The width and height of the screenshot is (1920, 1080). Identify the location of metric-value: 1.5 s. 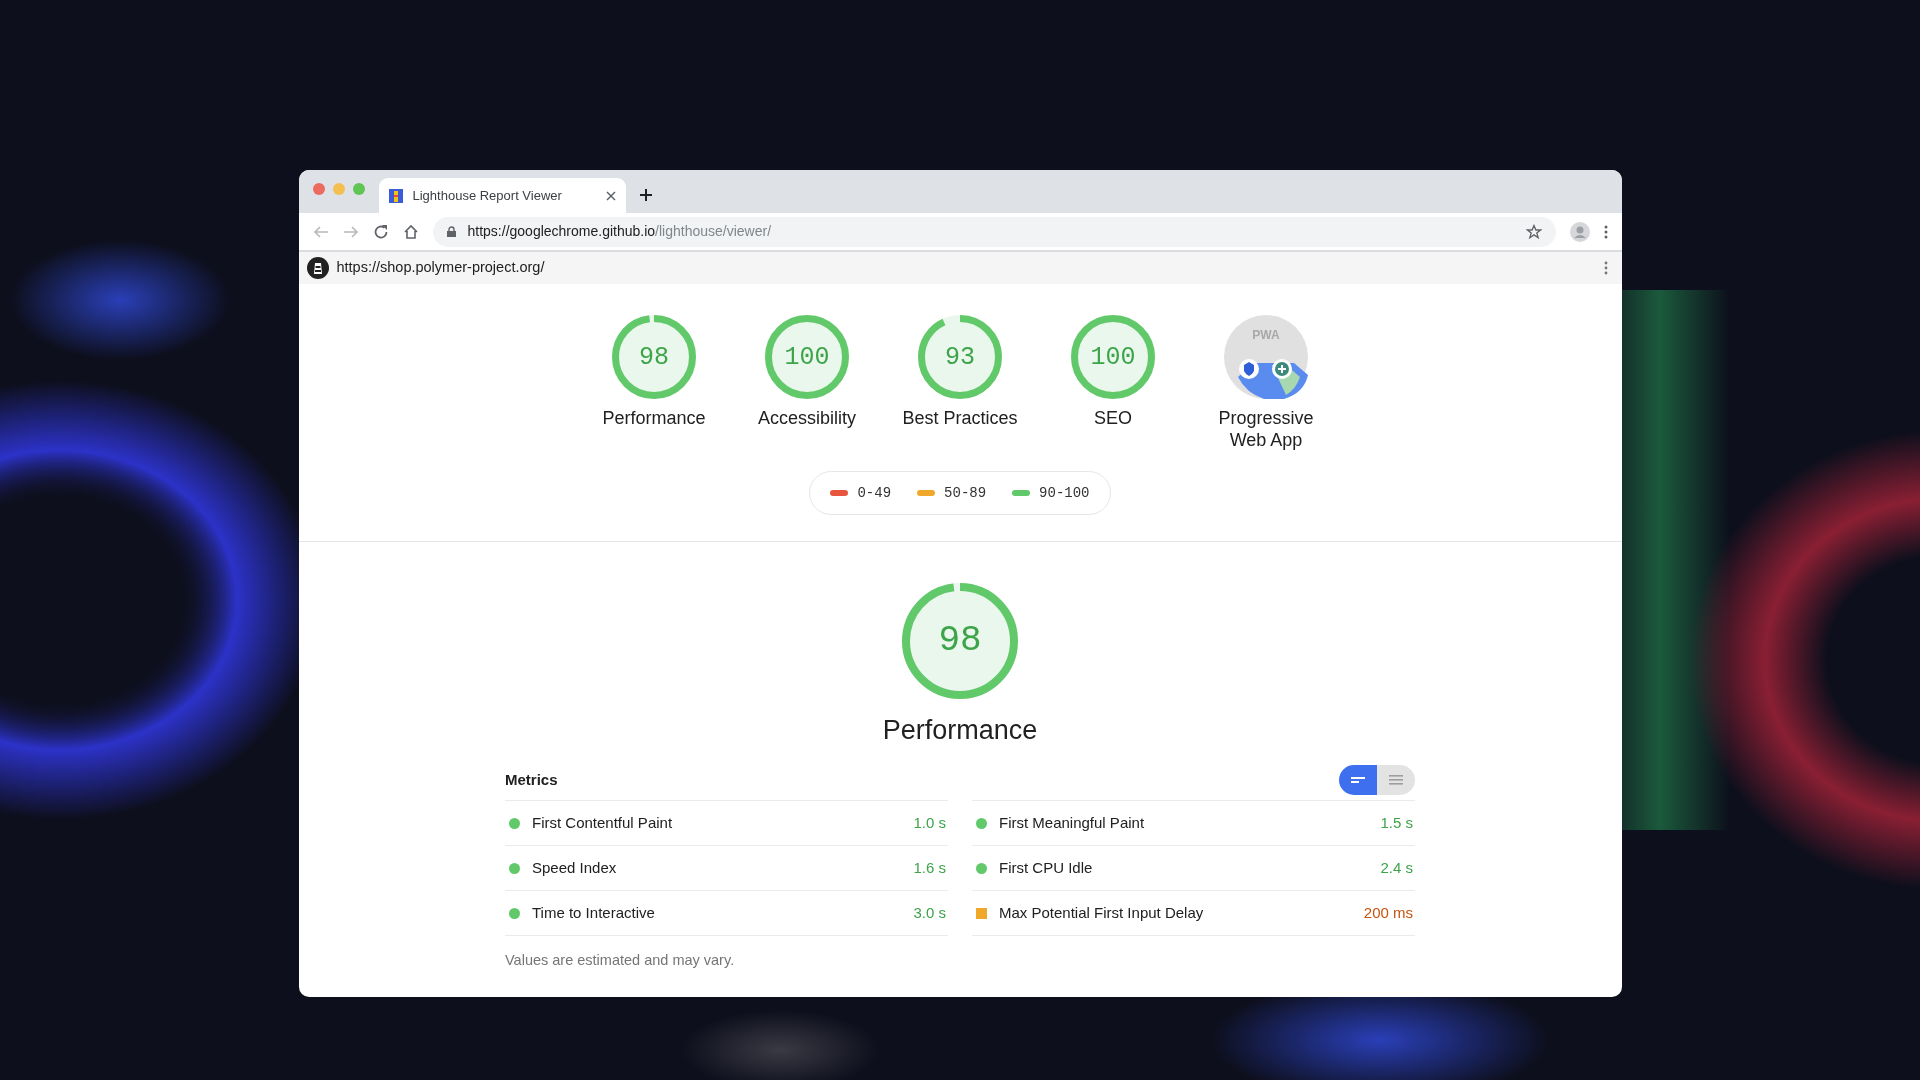
(1396, 822).